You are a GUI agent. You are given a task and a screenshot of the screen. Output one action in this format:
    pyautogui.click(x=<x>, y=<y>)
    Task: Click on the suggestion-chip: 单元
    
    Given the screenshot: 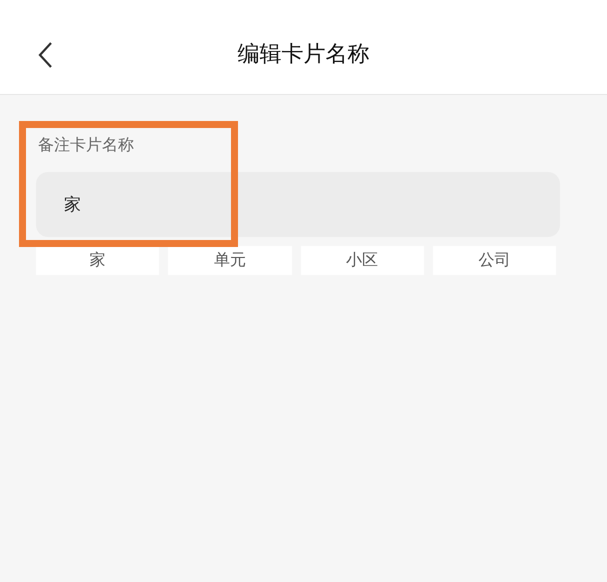 What is the action you would take?
    pyautogui.click(x=230, y=260)
    